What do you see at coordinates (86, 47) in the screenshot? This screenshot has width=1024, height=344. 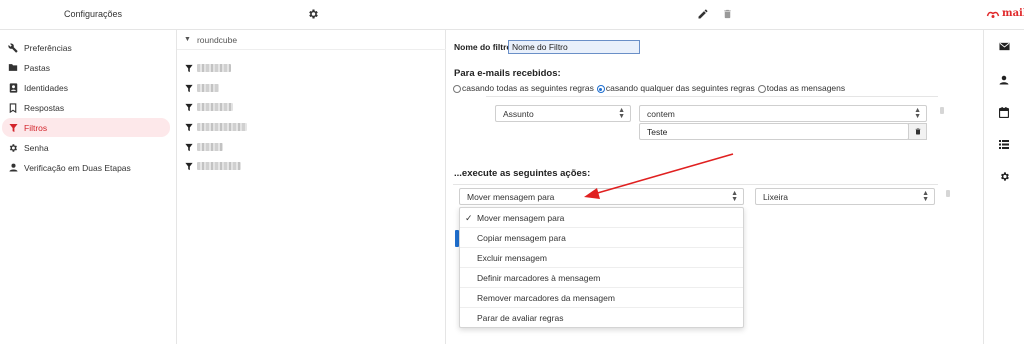 I see `sidebar-item-preferencias: Preferências` at bounding box center [86, 47].